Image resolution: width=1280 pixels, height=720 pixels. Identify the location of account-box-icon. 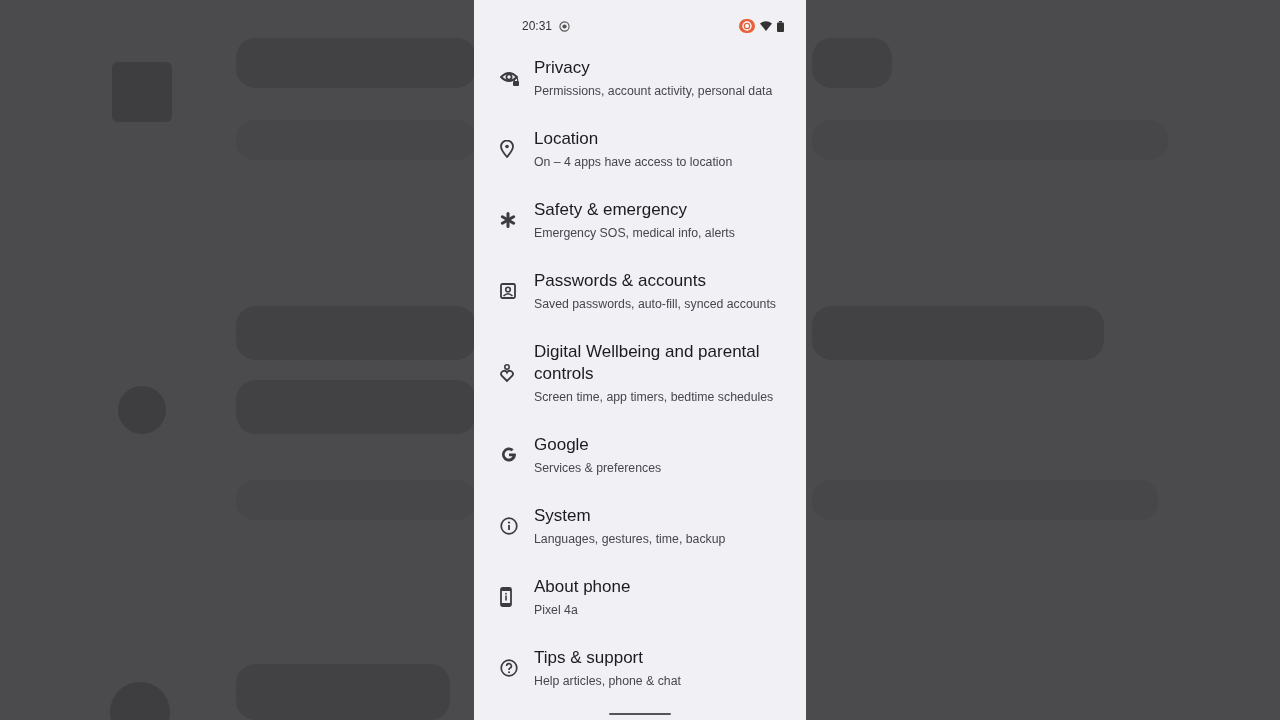
(508, 290).